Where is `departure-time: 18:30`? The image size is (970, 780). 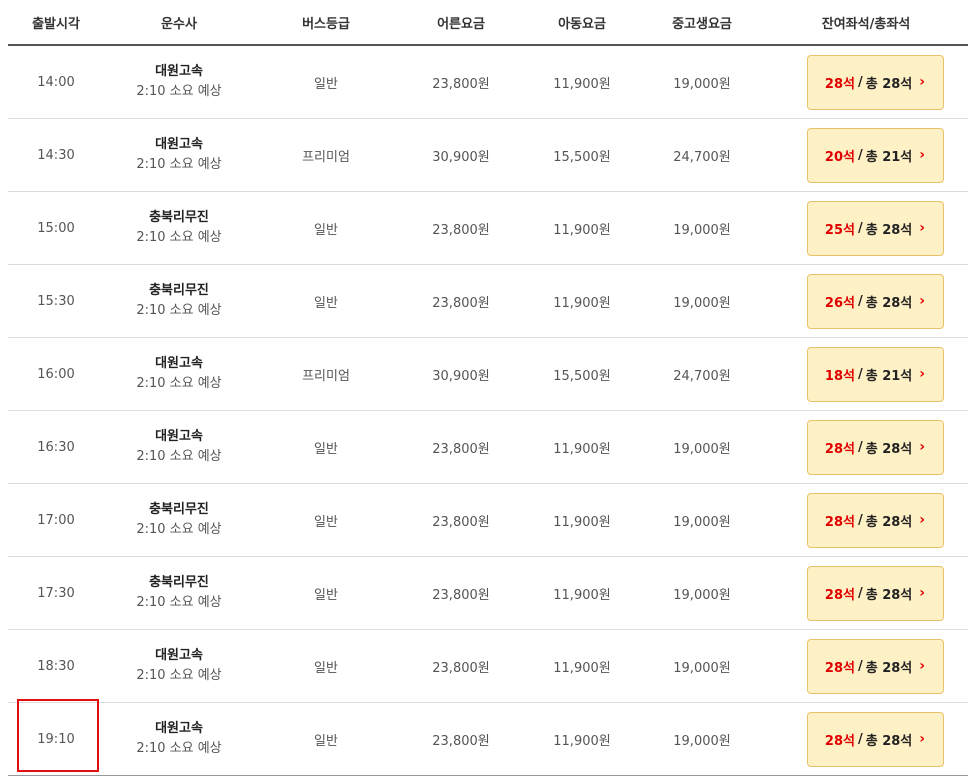 departure-time: 18:30 is located at coordinates (56, 666).